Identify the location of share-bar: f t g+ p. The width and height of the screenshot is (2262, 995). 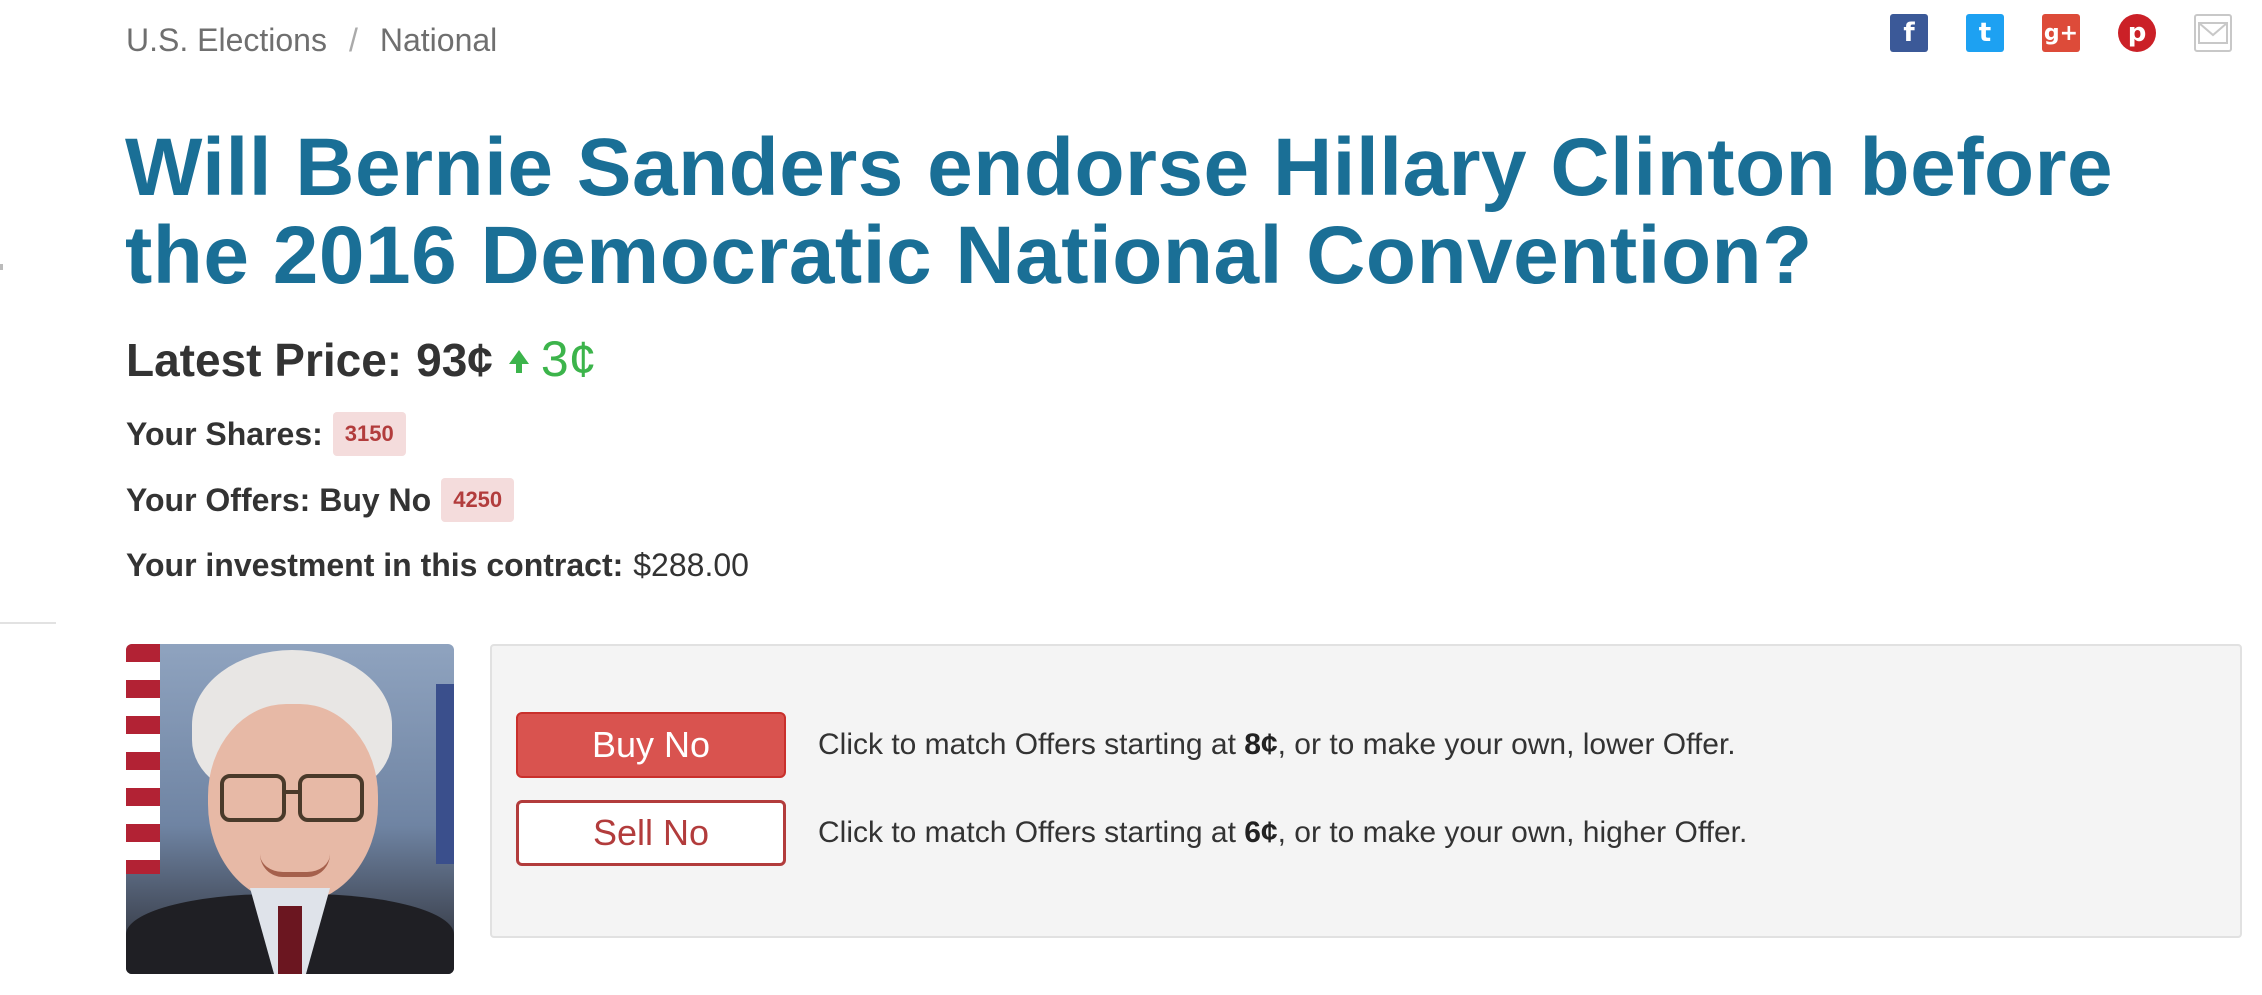
(2061, 33).